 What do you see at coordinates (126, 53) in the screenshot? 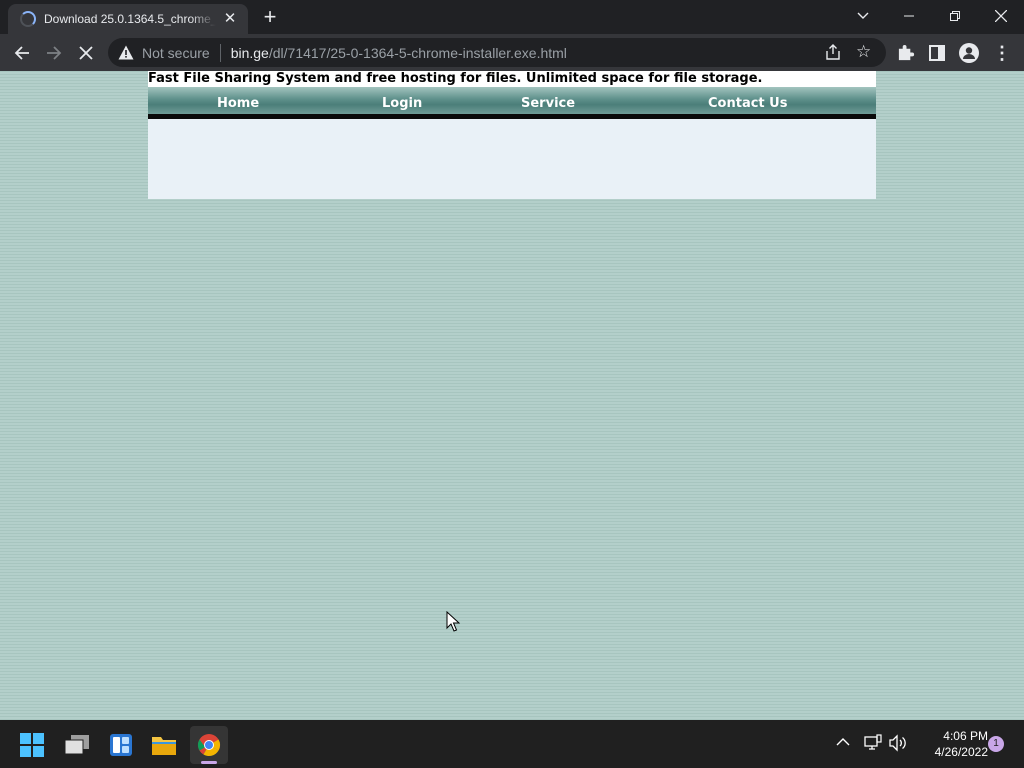
I see `warning-icon` at bounding box center [126, 53].